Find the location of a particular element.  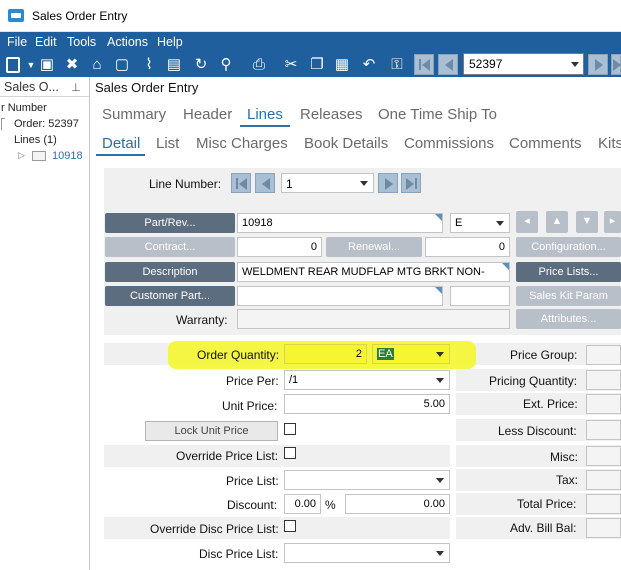

discount-percent-field: 0.00 is located at coordinates (302, 504).